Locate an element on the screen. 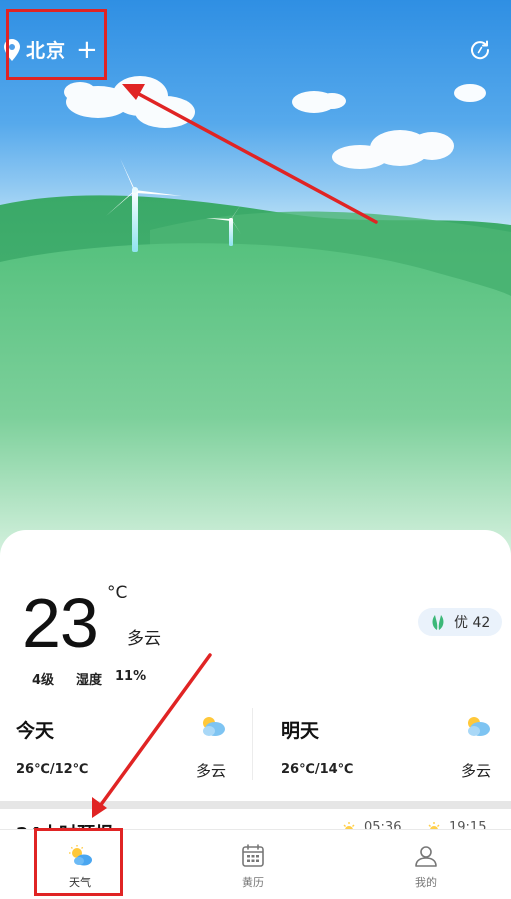 This screenshot has width=511, height=899. forecast-temp-range: 26℃/12℃ is located at coordinates (52, 769).